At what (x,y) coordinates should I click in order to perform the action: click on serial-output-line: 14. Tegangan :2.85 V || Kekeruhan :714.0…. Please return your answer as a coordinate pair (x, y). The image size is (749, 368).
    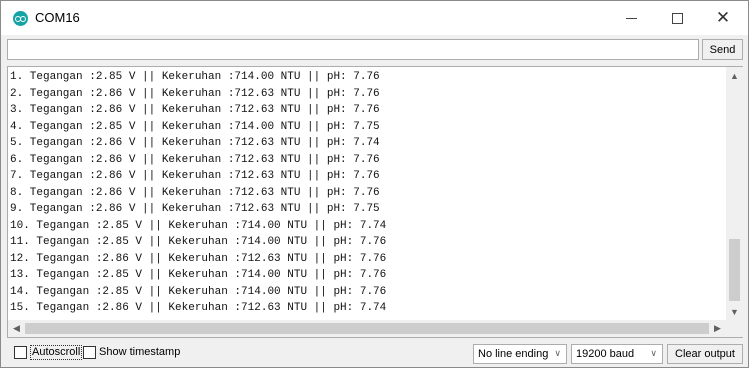
    Looking at the image, I should click on (198, 291).